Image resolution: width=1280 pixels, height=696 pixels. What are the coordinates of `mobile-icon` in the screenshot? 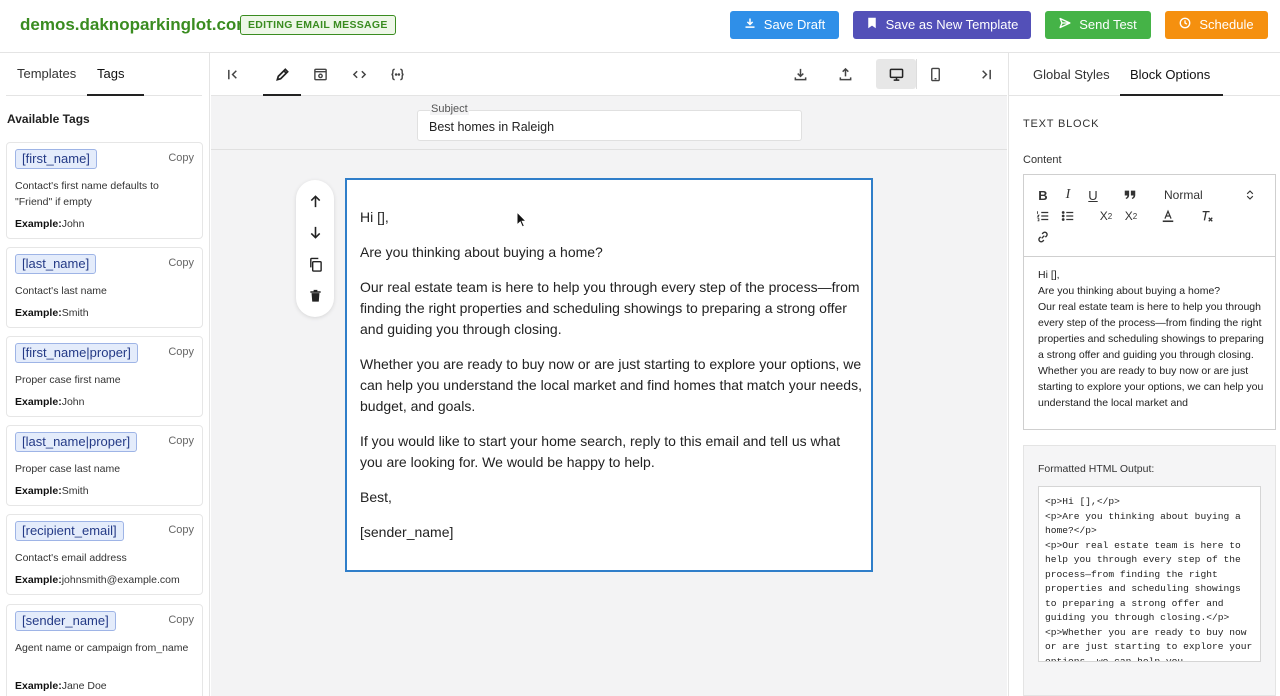 It's located at (935, 74).